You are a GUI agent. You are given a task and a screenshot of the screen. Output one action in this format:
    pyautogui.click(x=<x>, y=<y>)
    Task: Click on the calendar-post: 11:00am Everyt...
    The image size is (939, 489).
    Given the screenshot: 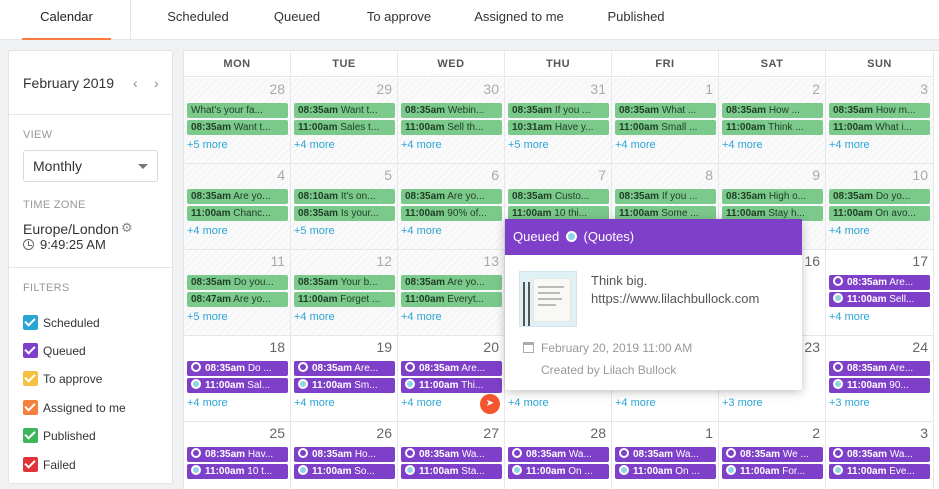 What is the action you would take?
    pyautogui.click(x=451, y=299)
    